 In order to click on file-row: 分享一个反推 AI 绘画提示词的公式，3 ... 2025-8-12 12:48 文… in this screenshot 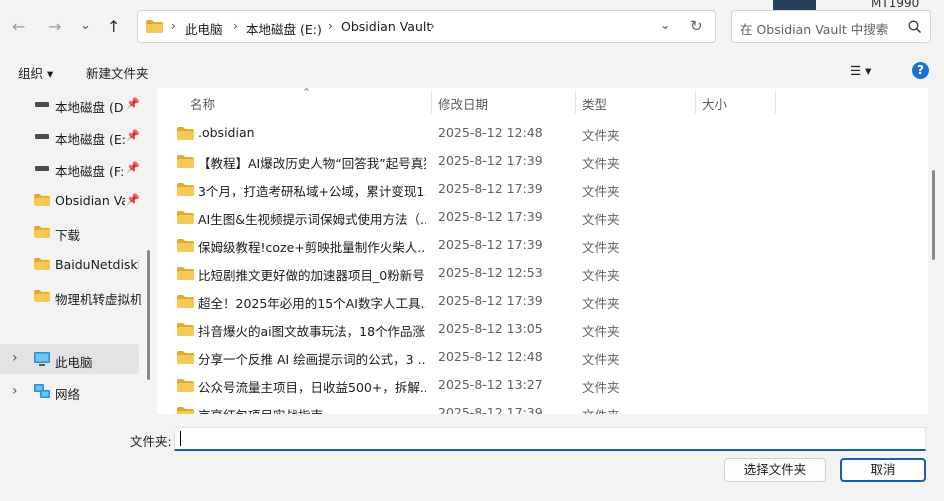, I will do `click(542, 357)`.